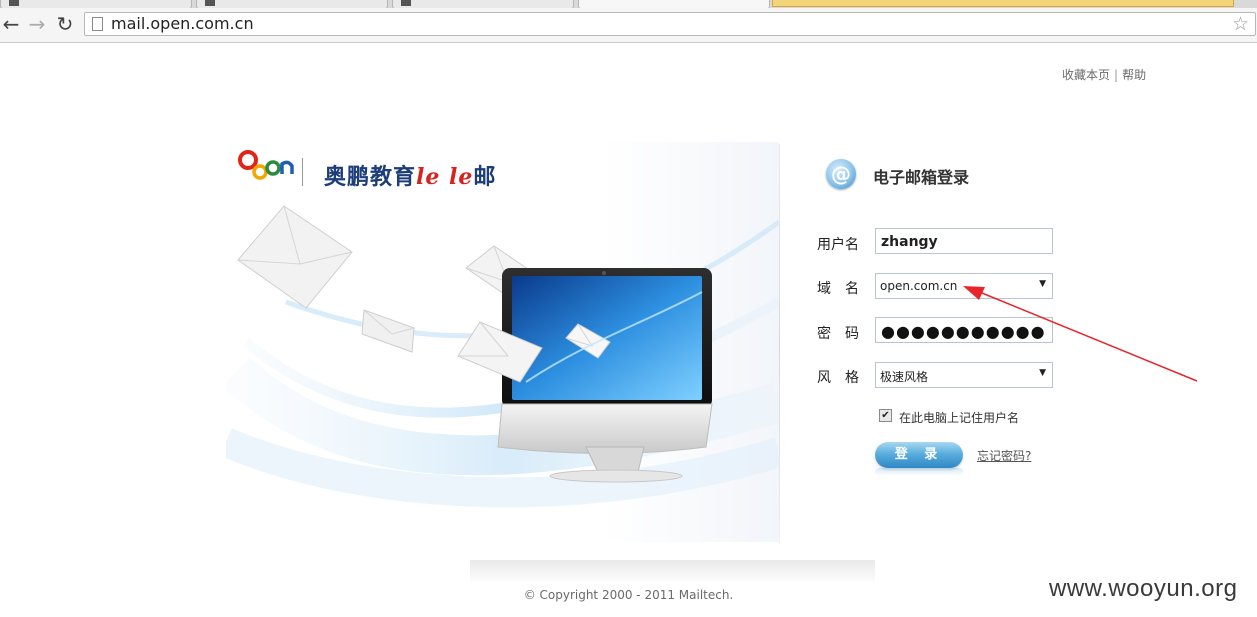 This screenshot has height=617, width=1257. I want to click on login-title: 电子邮箱登录, so click(921, 177).